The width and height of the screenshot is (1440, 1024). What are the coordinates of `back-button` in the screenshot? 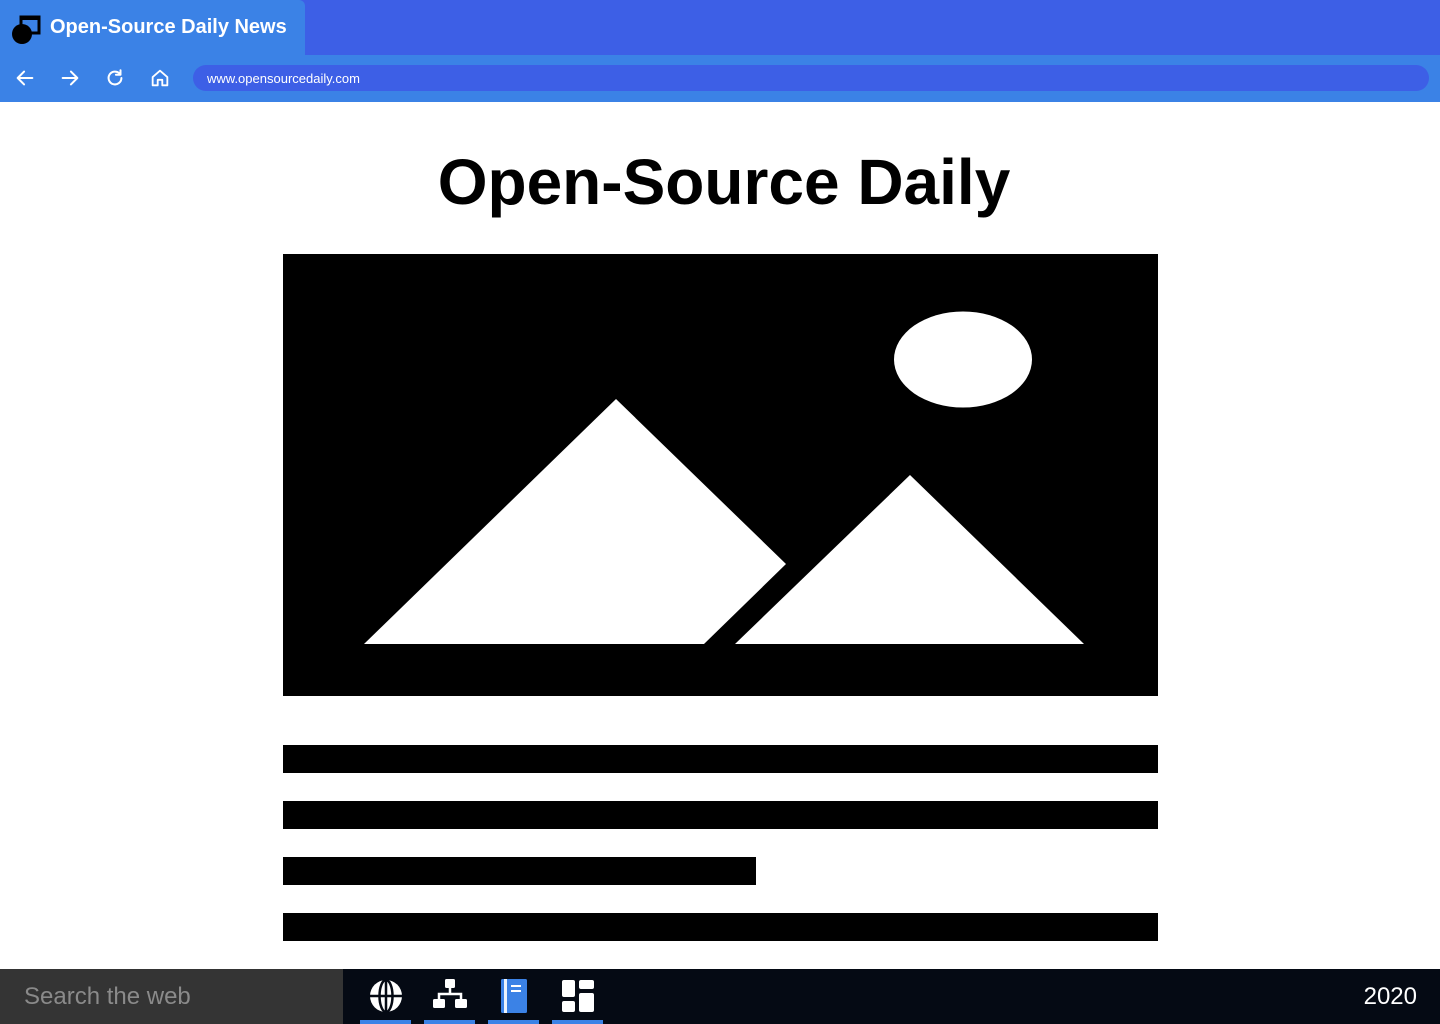 It's located at (25, 78).